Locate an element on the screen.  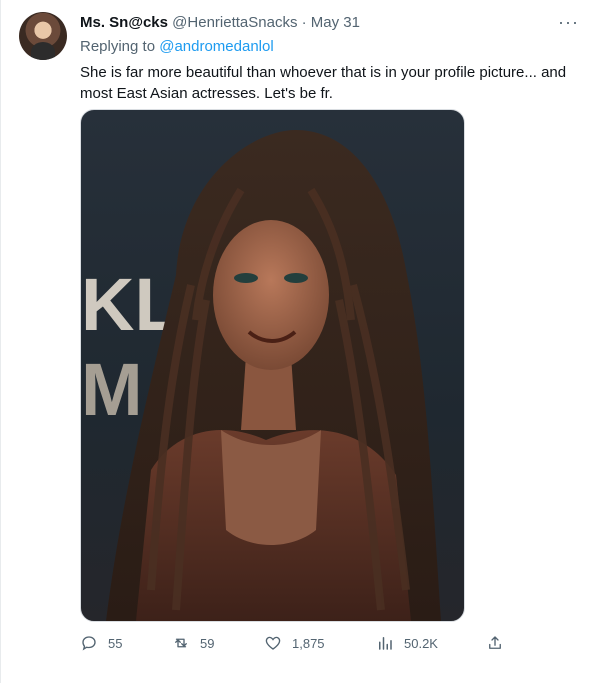
views-button: 50.2K is located at coordinates (407, 643).